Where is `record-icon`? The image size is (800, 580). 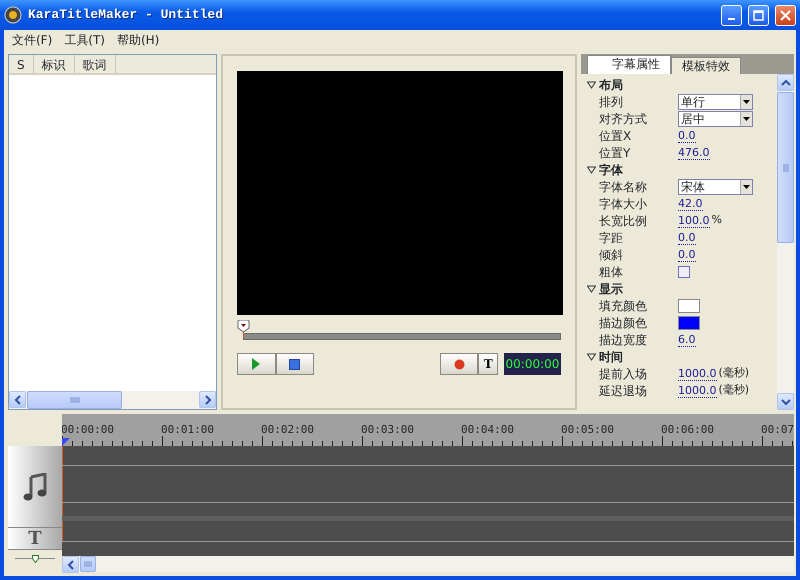
record-icon is located at coordinates (459, 364).